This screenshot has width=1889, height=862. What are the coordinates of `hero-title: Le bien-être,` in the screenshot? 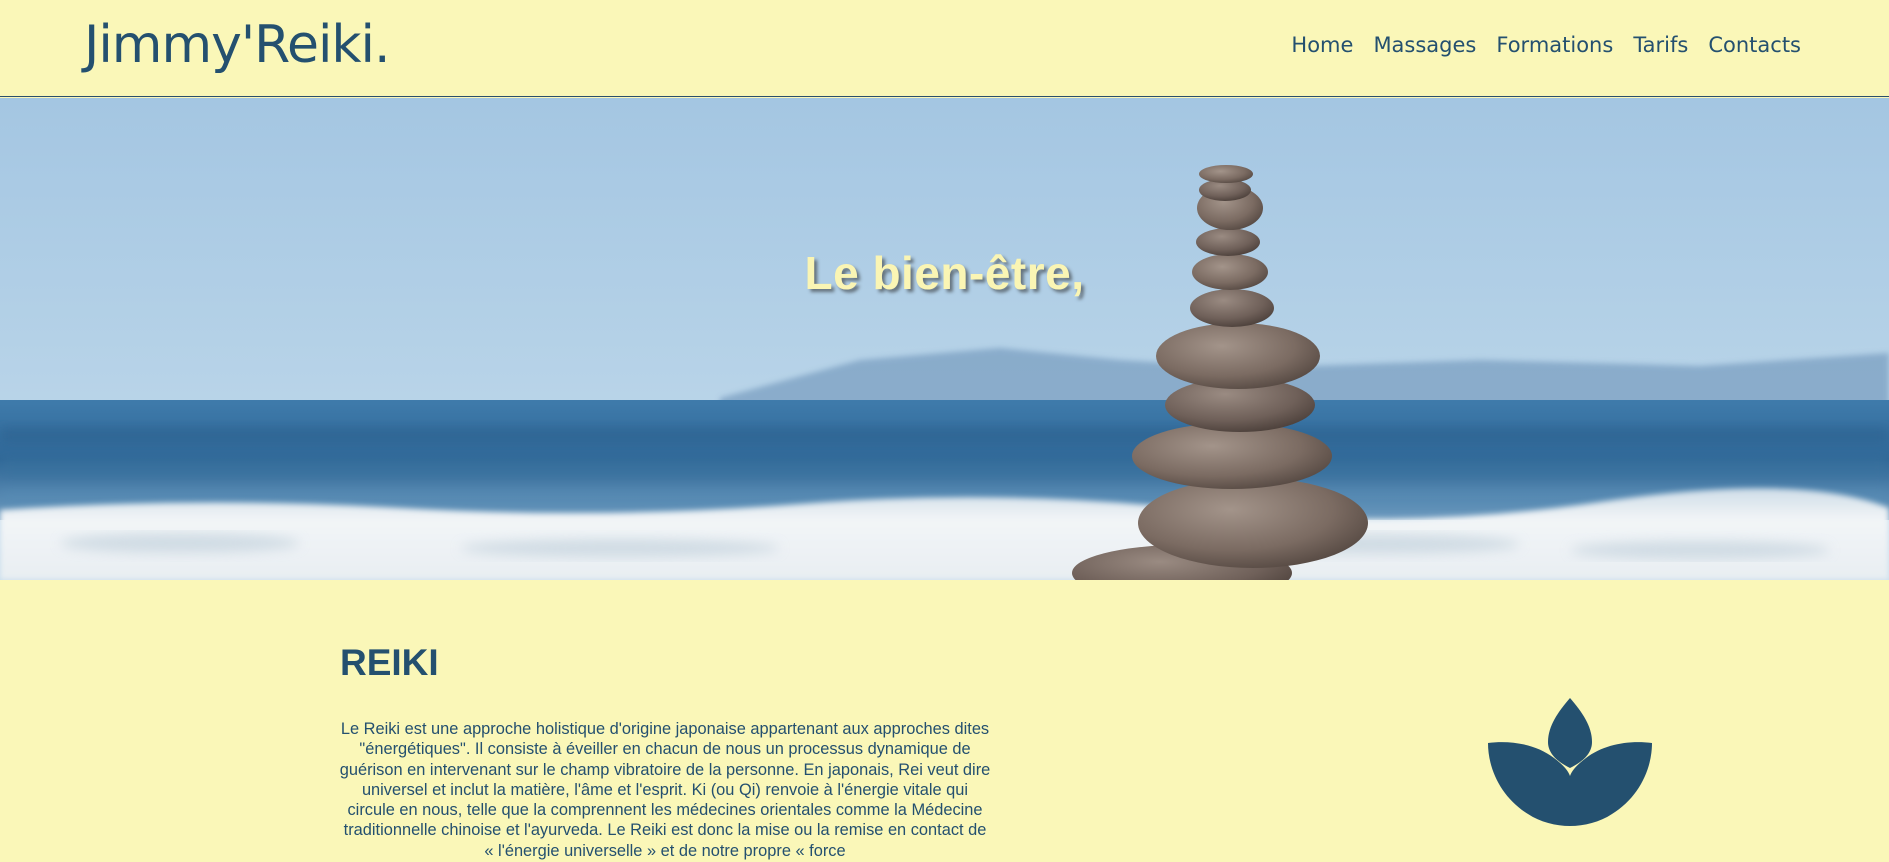 It's located at (944, 273).